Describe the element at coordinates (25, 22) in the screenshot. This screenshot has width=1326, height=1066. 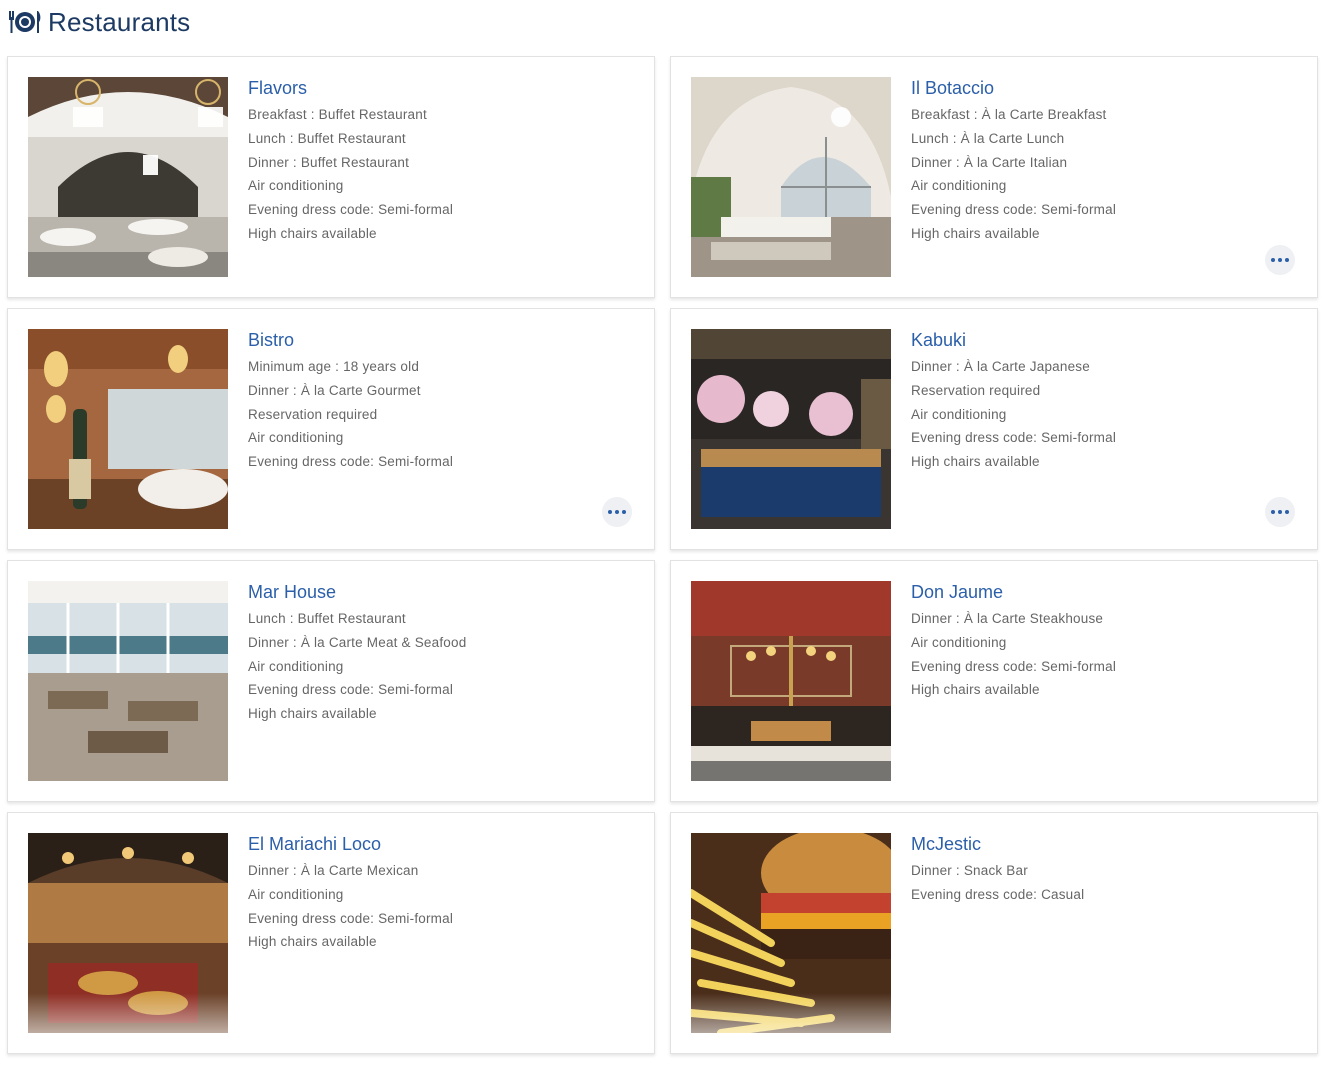
I see `dining-icon` at that location.